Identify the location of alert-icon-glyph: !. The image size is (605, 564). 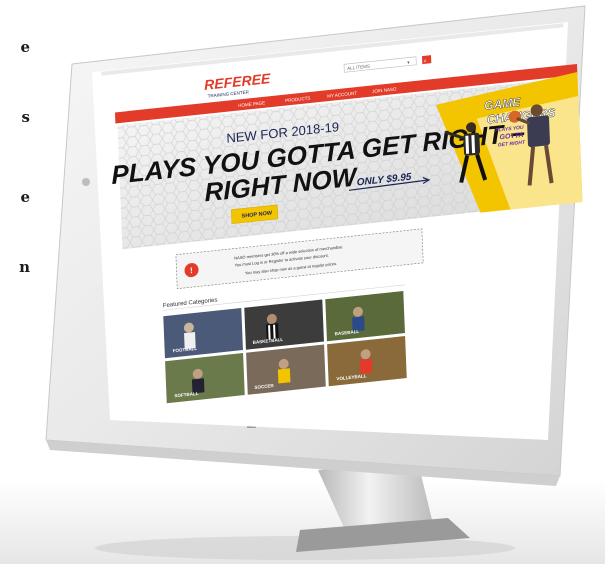
(191, 270).